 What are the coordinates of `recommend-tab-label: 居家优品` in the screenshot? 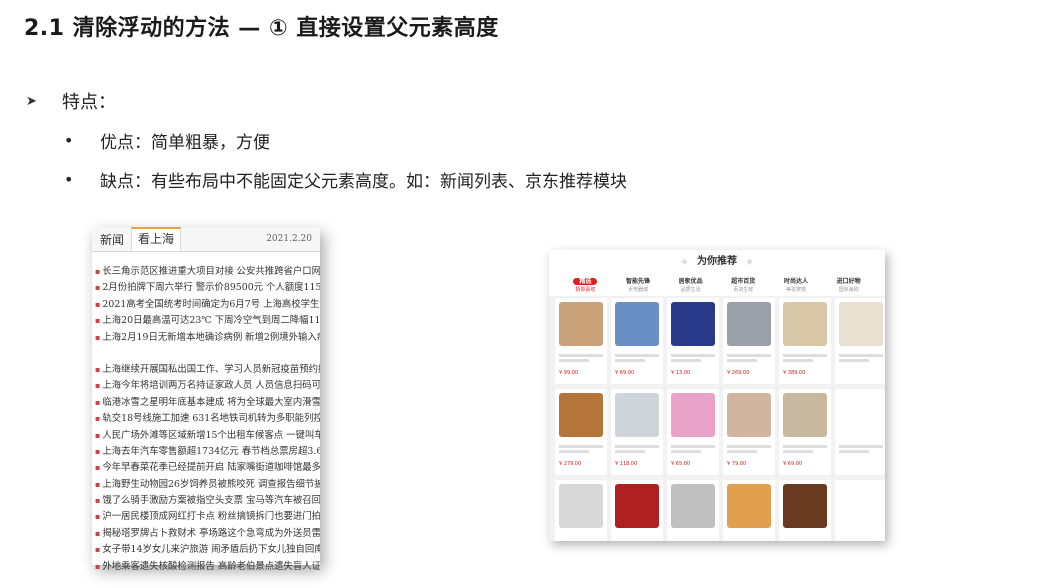 It's located at (690, 281).